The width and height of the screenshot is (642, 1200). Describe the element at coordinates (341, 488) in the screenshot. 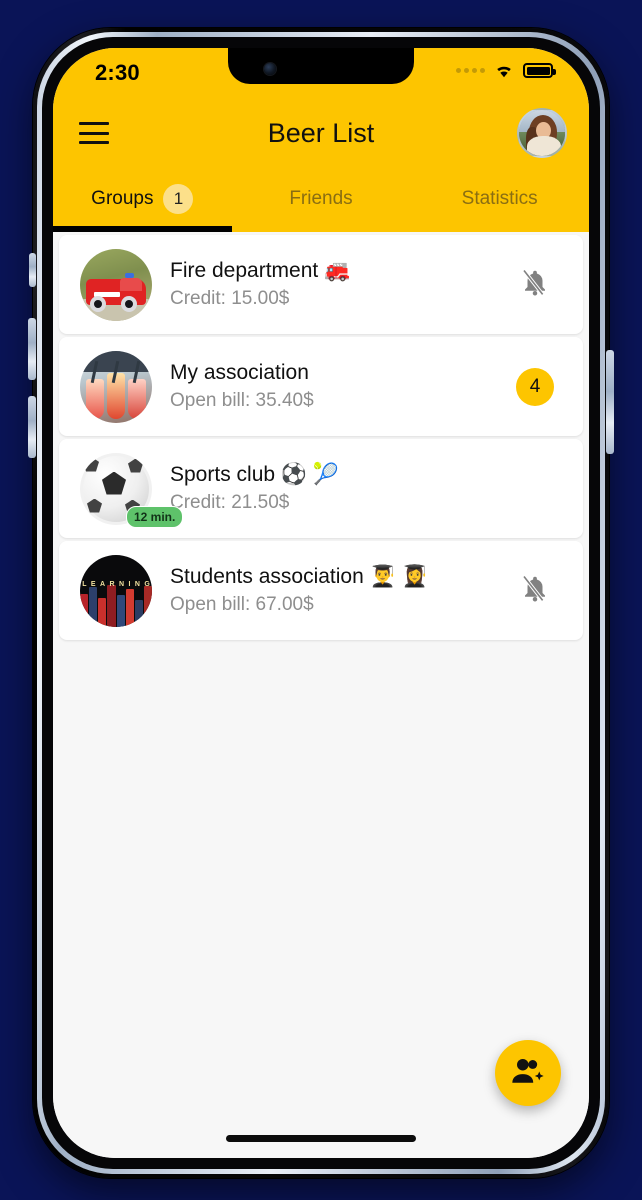

I see `list-item-text: Sports club ⚽ 🎾 Credit: 21.50$` at that location.